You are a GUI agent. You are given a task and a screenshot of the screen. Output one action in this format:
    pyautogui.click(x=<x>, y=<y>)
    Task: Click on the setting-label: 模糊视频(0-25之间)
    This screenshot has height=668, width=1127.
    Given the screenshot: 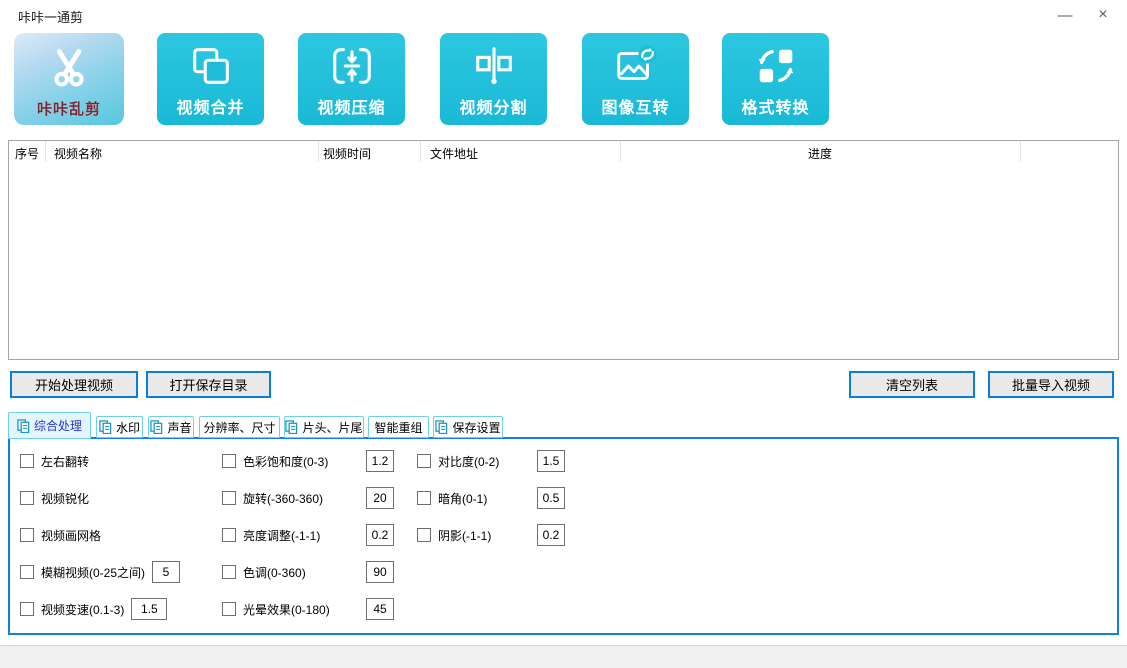 What is the action you would take?
    pyautogui.click(x=93, y=572)
    